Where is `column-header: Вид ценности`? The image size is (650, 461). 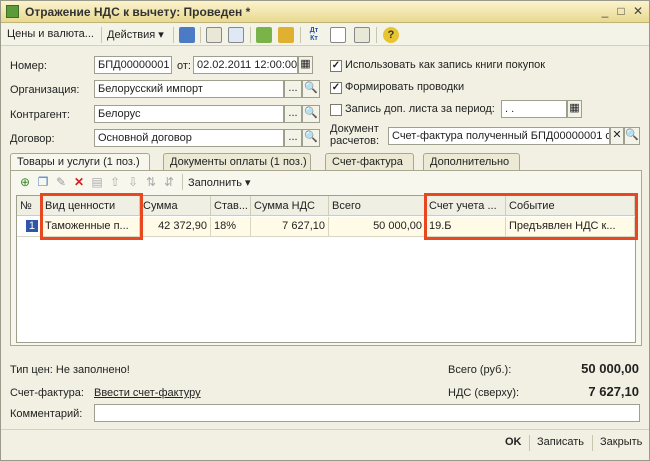
column-header: Вид ценности is located at coordinates (91, 206).